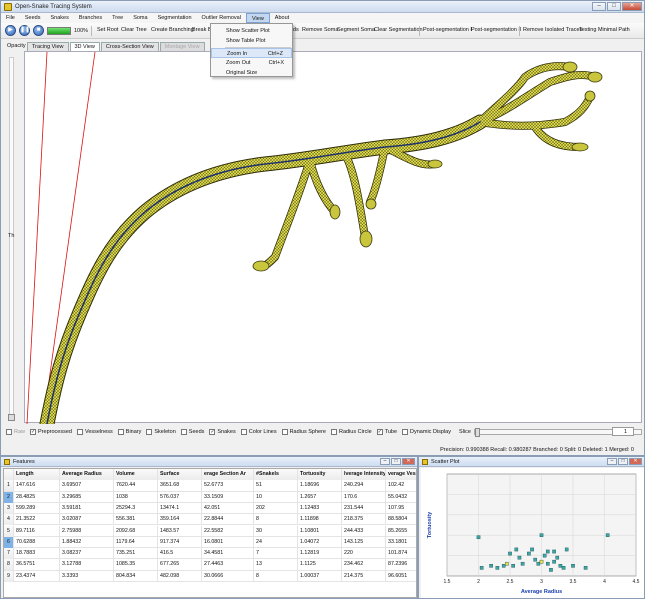 This screenshot has height=599, width=645. I want to click on slice-slider-handle, so click(477, 432).